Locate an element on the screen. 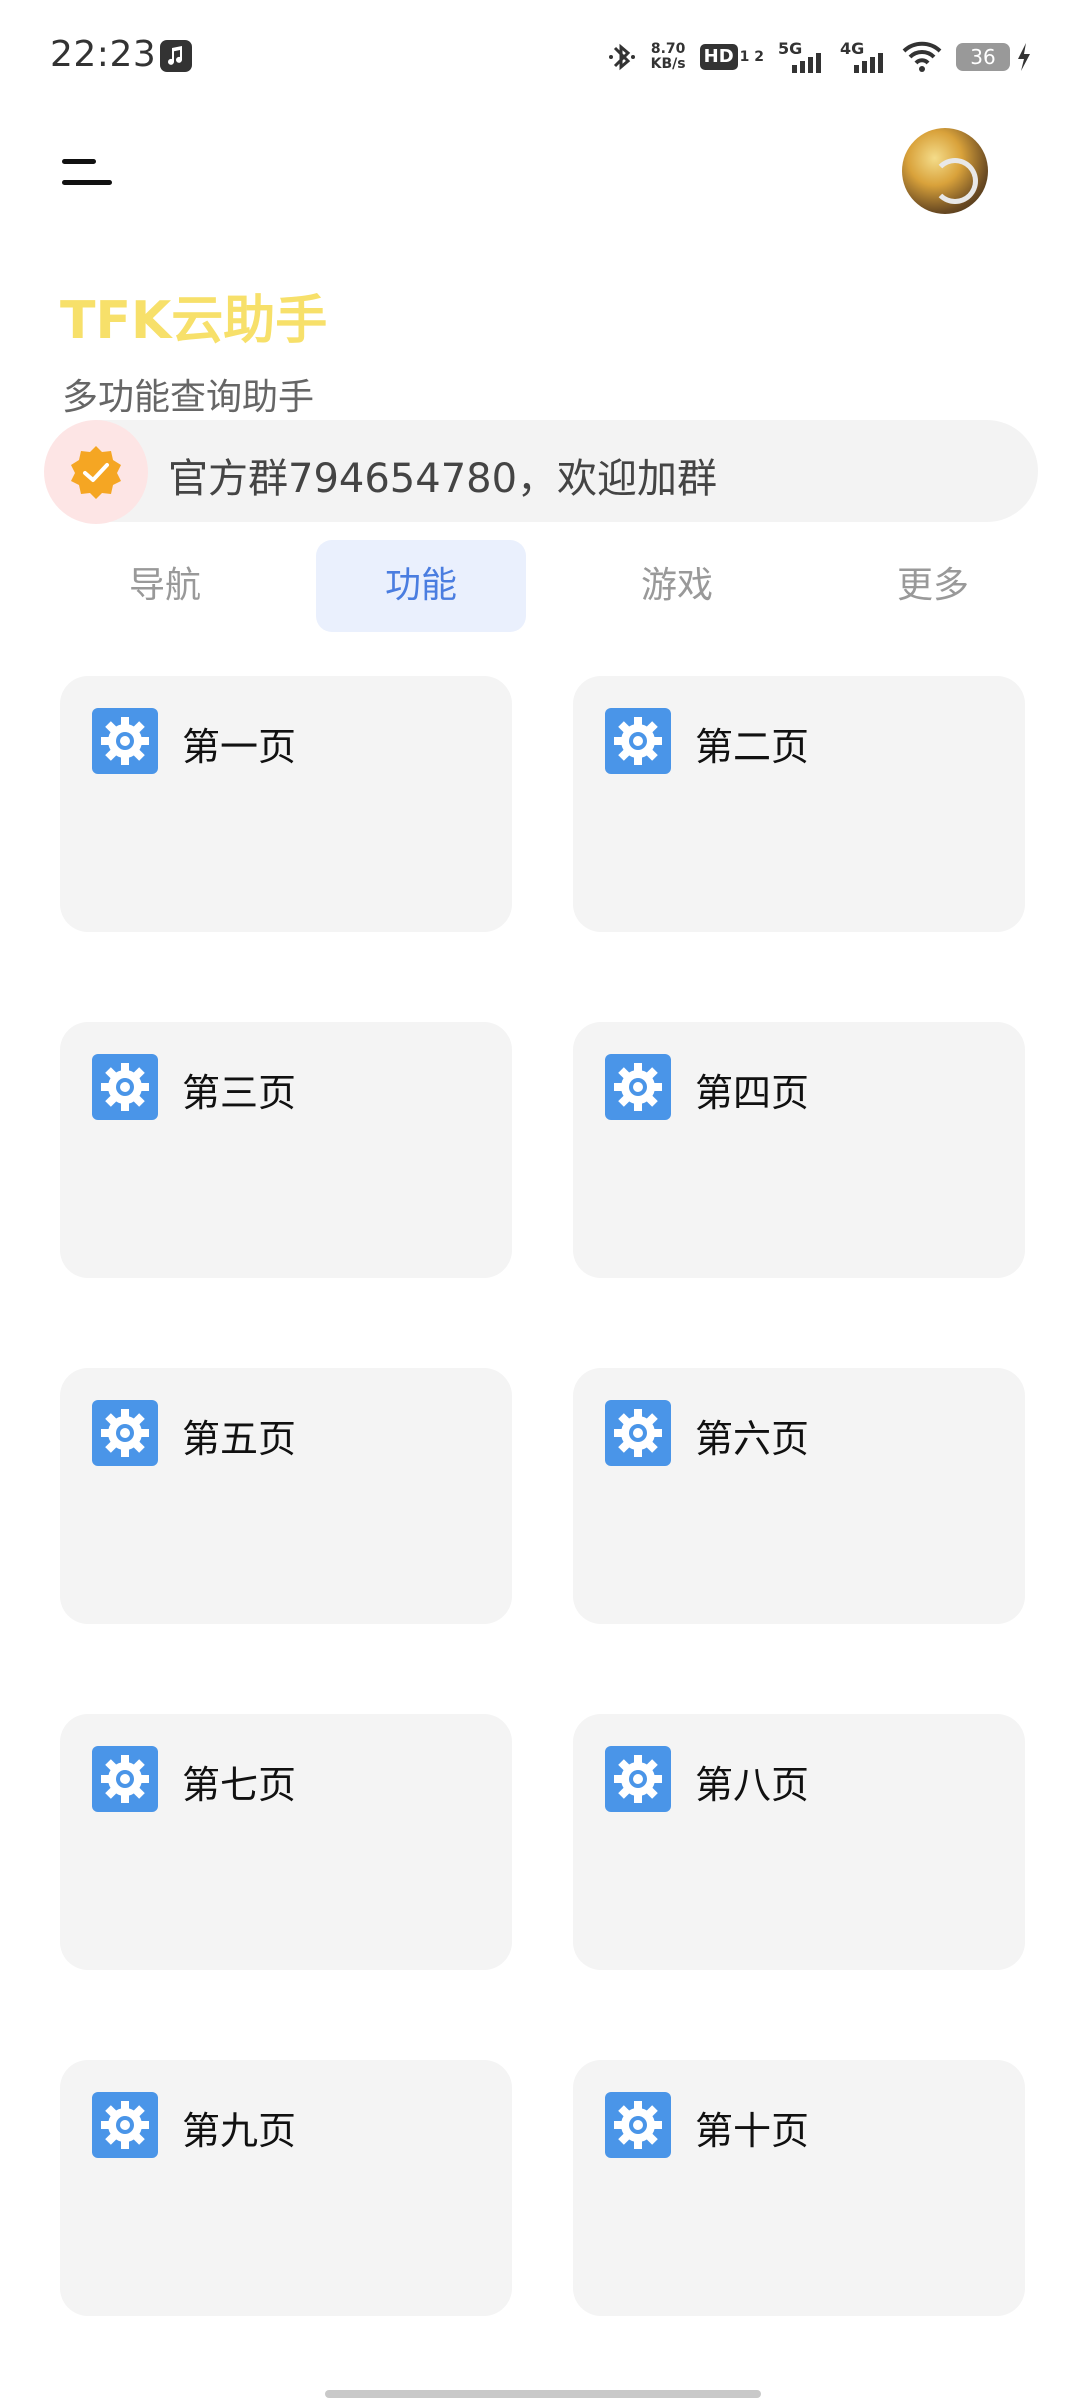 This screenshot has width=1080, height=2400. card-label: 第二页 is located at coordinates (752, 747).